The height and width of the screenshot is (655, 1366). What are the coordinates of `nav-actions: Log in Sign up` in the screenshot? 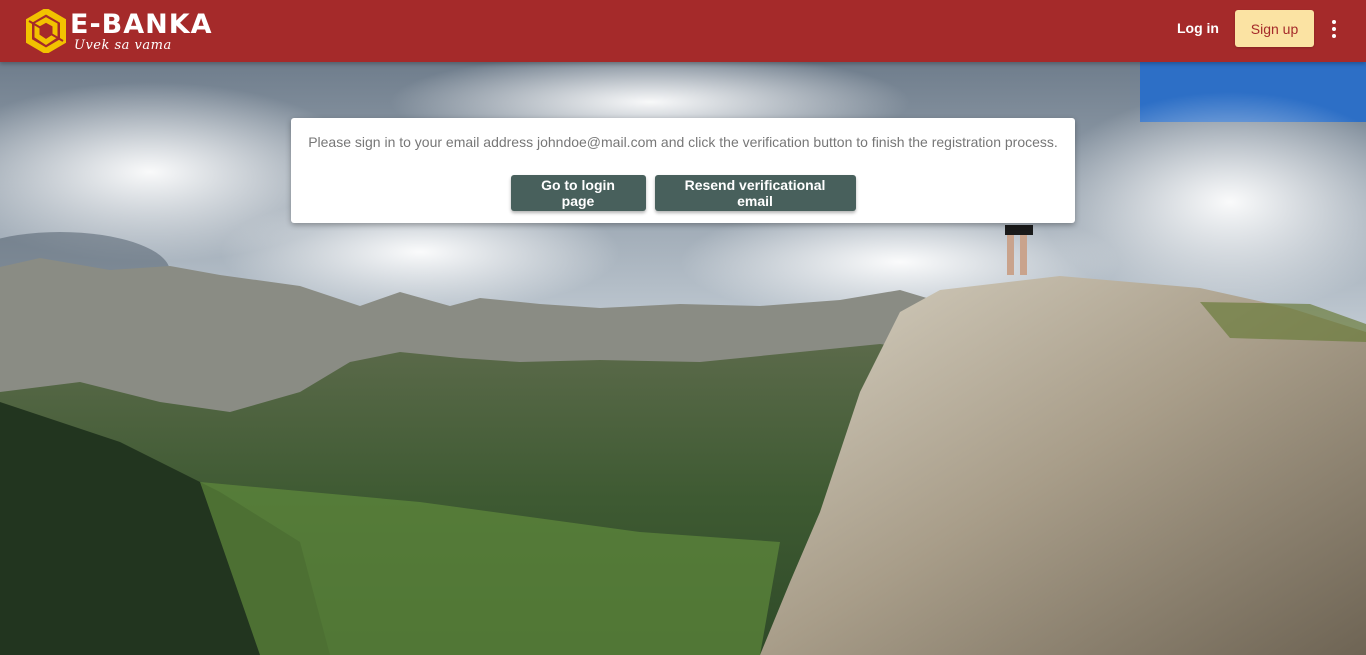 It's located at (1253, 28).